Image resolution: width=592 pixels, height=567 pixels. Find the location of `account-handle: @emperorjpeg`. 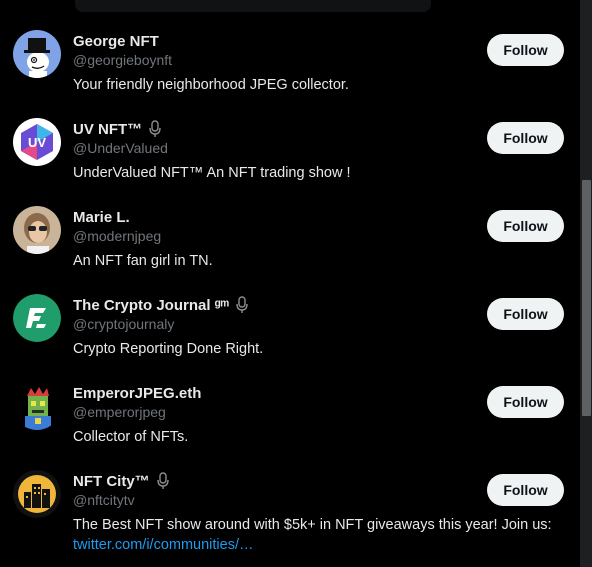

account-handle: @emperorjpeg is located at coordinates (119, 412).